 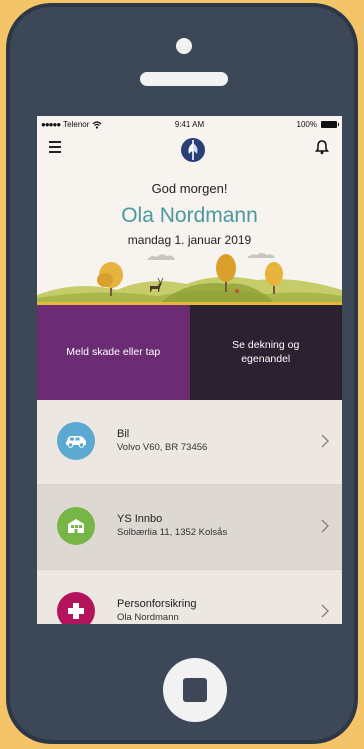 What do you see at coordinates (193, 150) in the screenshot?
I see `logo-icon` at bounding box center [193, 150].